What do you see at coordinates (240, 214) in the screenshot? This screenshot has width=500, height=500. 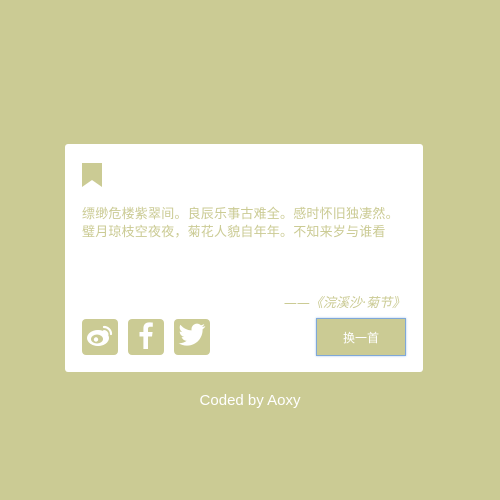 I see `quote-line-1: 缥缈危楼紫翠间。良辰乐事古难全。感时怀旧独凄然。` at bounding box center [240, 214].